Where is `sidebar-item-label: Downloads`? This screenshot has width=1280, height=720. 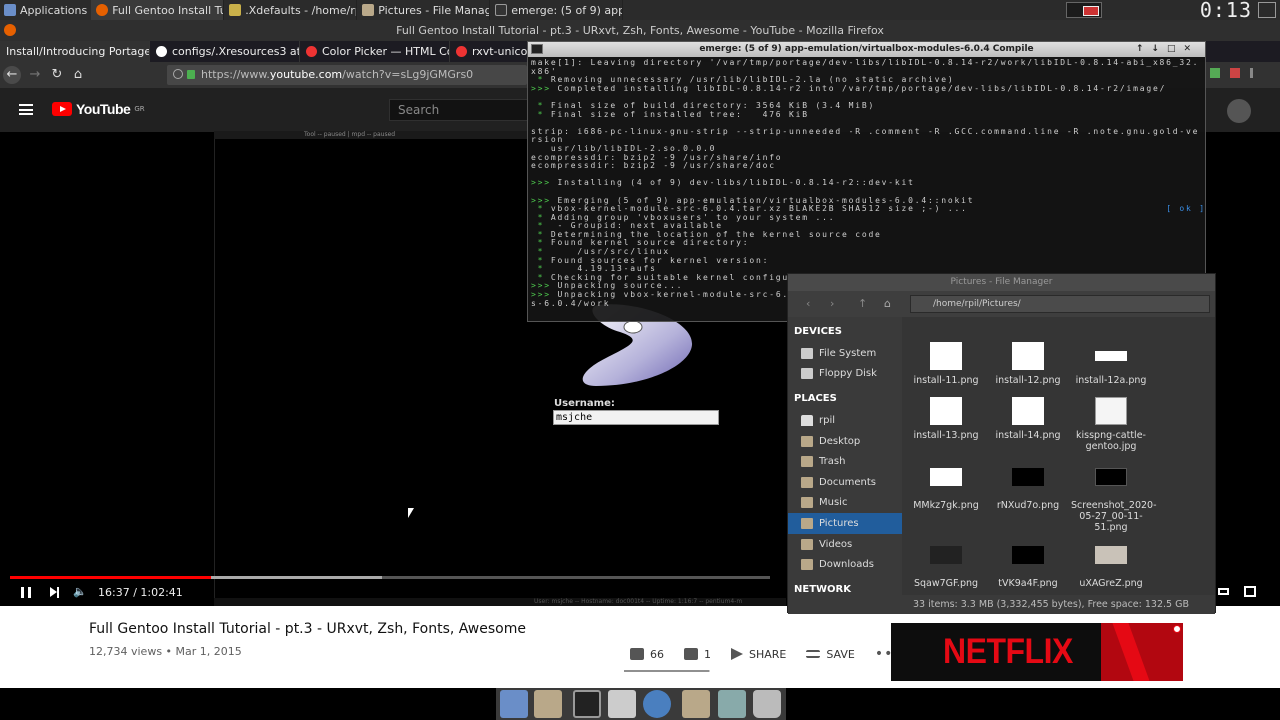
sidebar-item-label: Downloads is located at coordinates (846, 565).